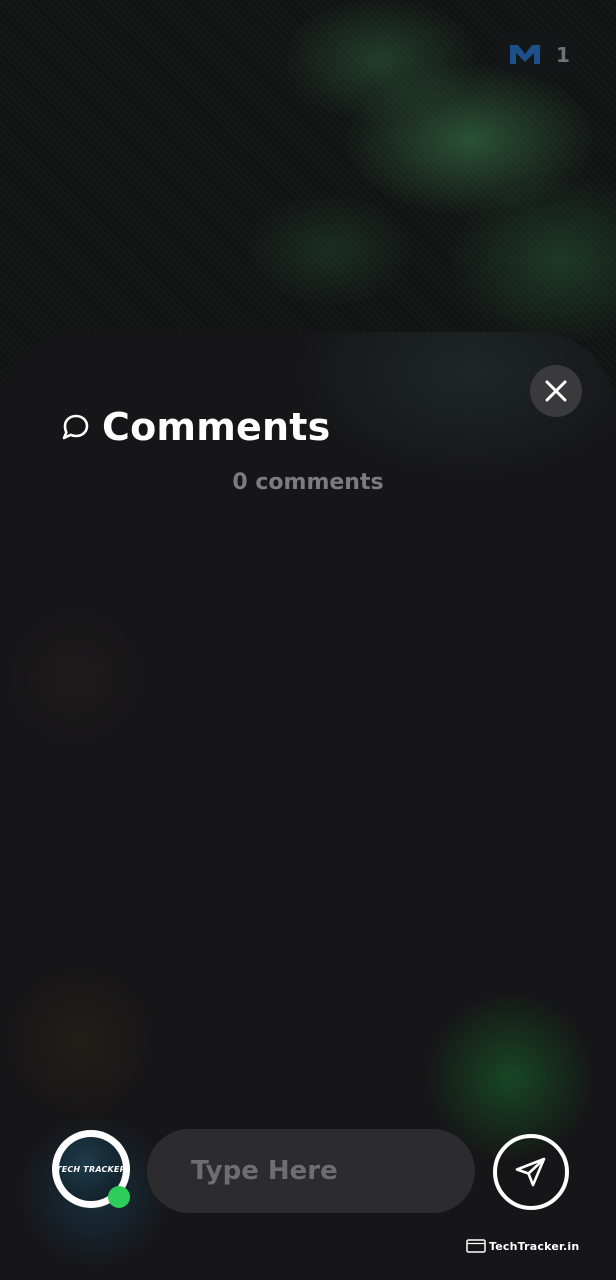 Image resolution: width=616 pixels, height=1280 pixels. Describe the element at coordinates (119, 1197) in the screenshot. I see `online-status-dot` at that location.